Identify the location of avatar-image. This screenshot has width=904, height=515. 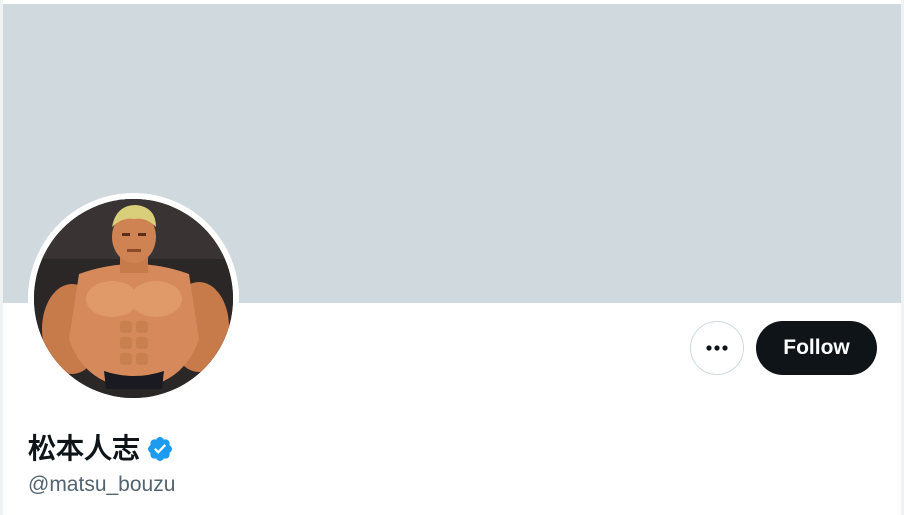
(133, 298).